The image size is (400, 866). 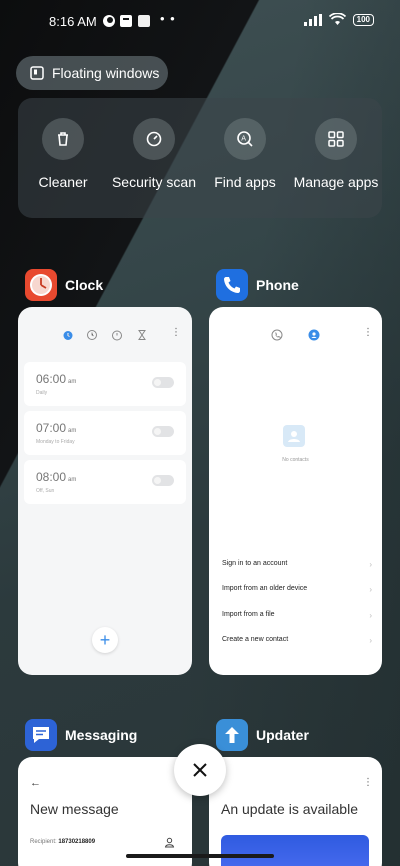 What do you see at coordinates (169, 842) in the screenshot?
I see `contact-picker-icon` at bounding box center [169, 842].